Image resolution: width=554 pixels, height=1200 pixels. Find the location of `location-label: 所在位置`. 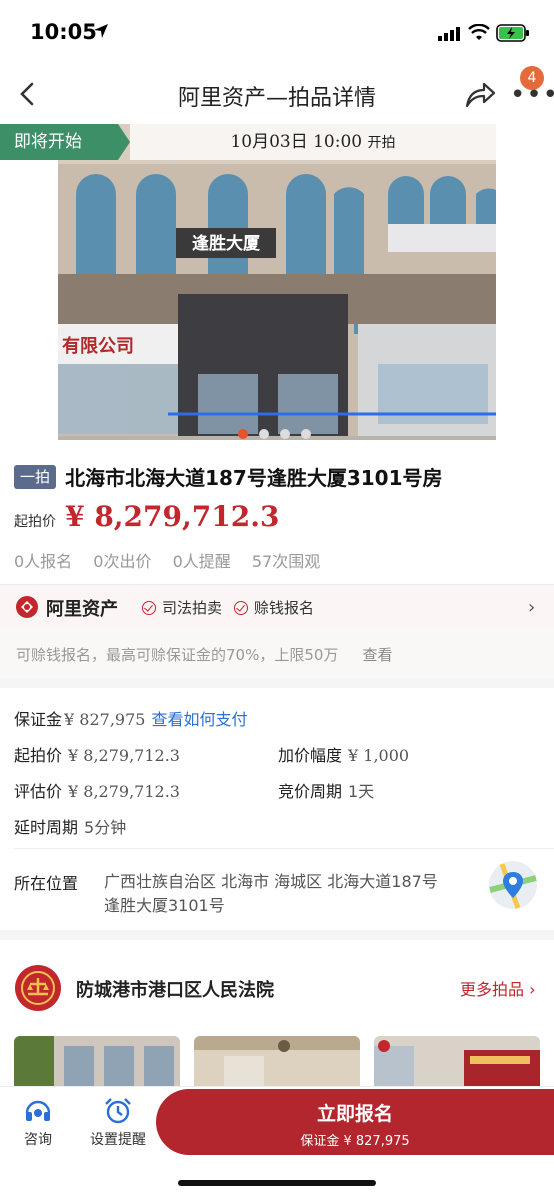

location-label: 所在位置 is located at coordinates (46, 883).